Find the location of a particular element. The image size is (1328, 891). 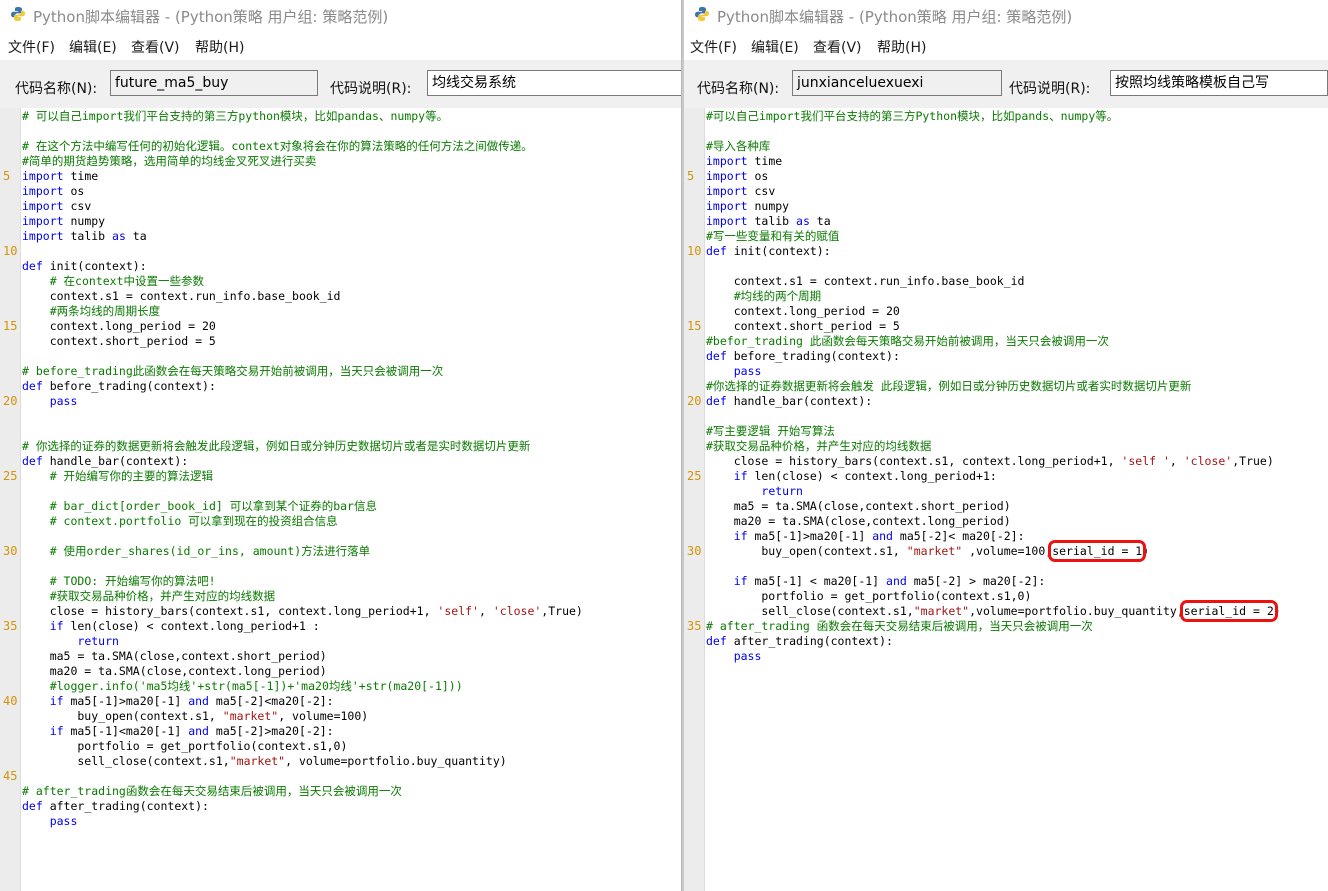

code-line: 45 is located at coordinates (342, 776).